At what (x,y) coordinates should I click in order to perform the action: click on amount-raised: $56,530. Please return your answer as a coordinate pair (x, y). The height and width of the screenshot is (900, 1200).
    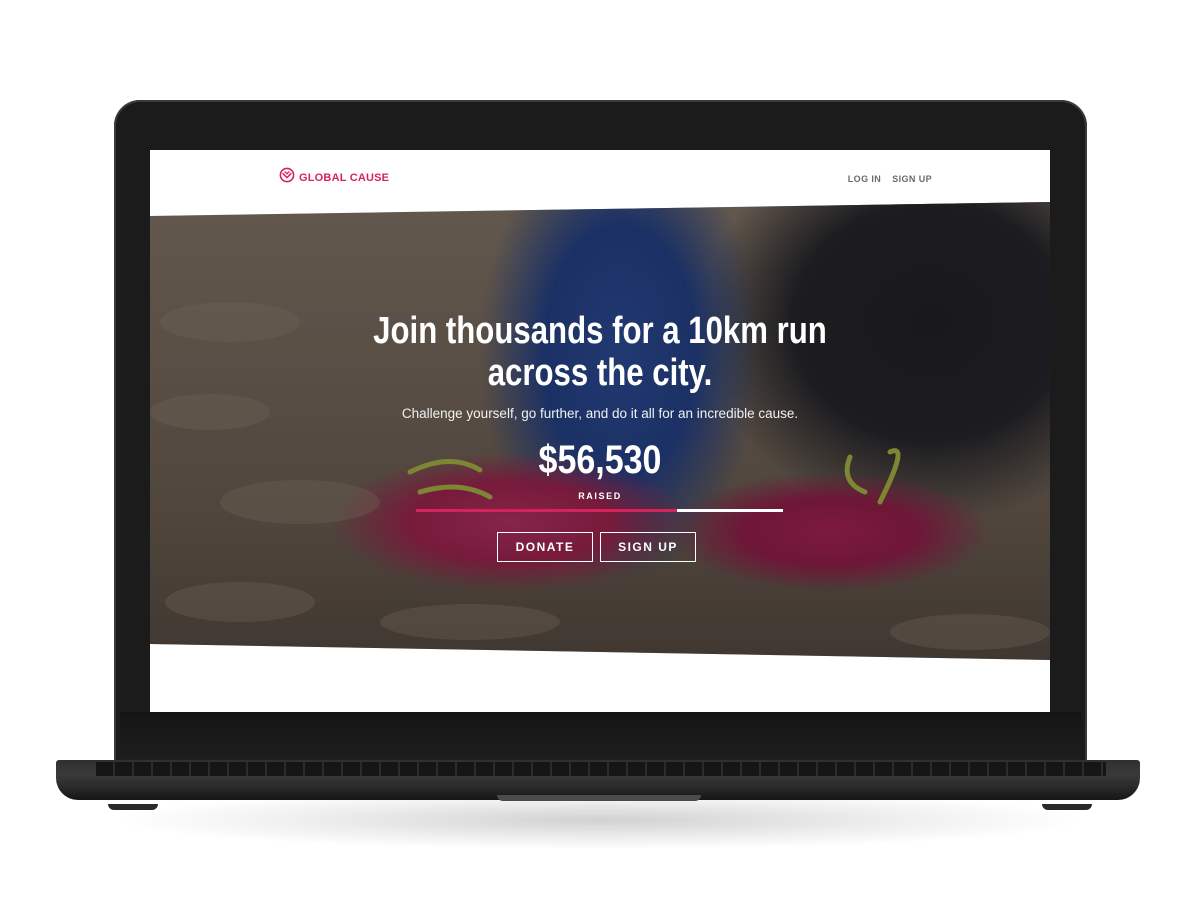
    Looking at the image, I should click on (600, 460).